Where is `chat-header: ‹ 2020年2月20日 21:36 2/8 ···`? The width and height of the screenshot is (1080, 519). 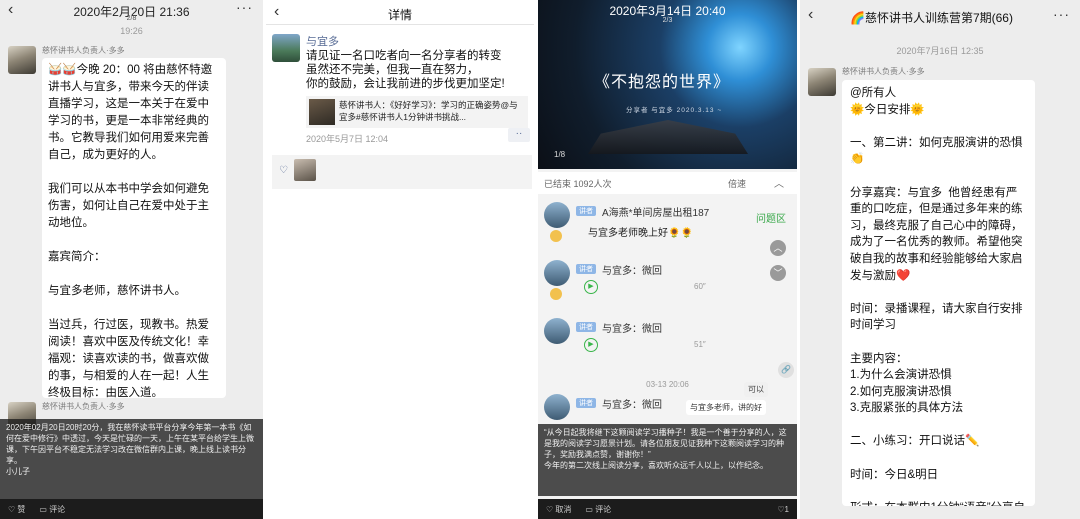
chat-header: ‹ 2020年2月20日 21:36 2/8 ··· is located at coordinates (131, 11).